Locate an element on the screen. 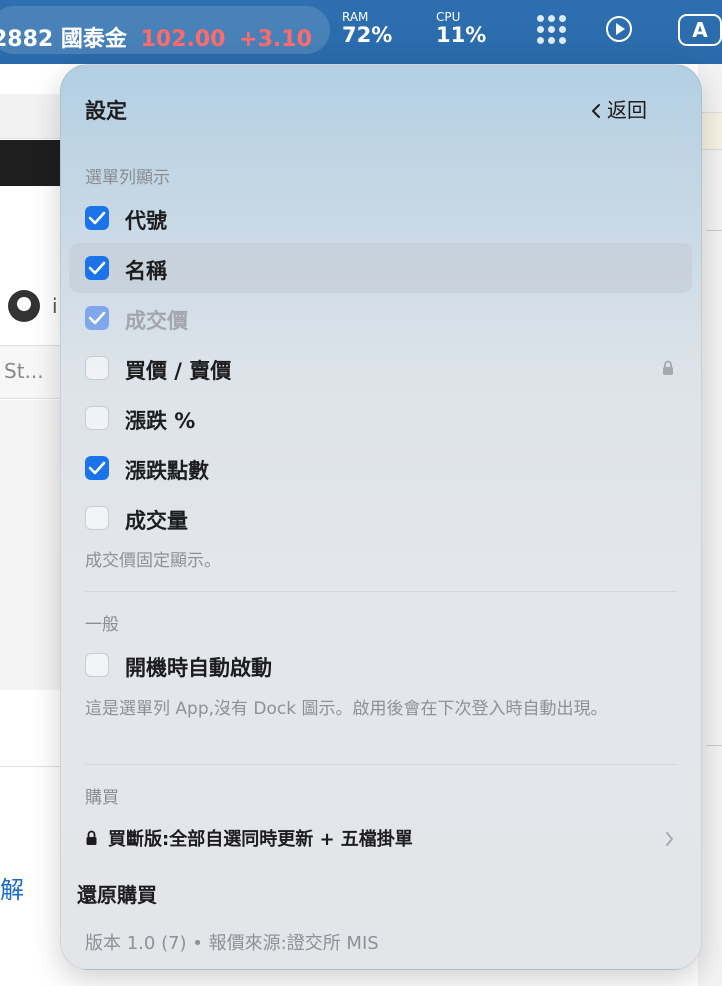 This screenshot has width=722, height=986. ticker-name: 國泰金 is located at coordinates (93, 39).